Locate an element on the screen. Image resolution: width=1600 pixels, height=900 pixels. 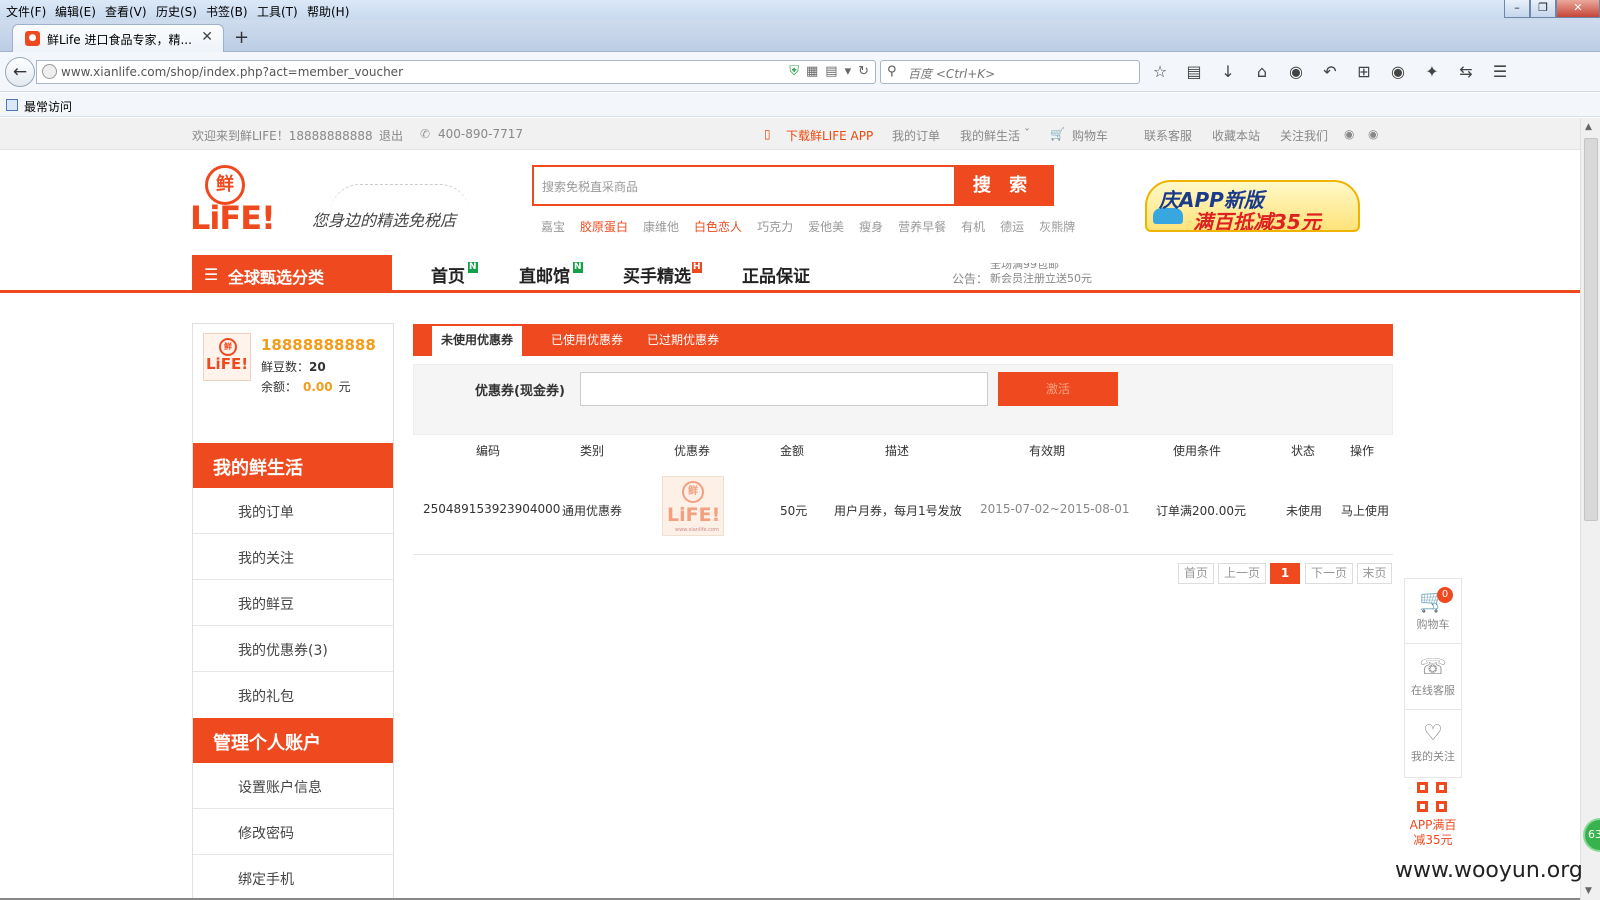
nav-genuine: 正品保证 is located at coordinates (776, 274).